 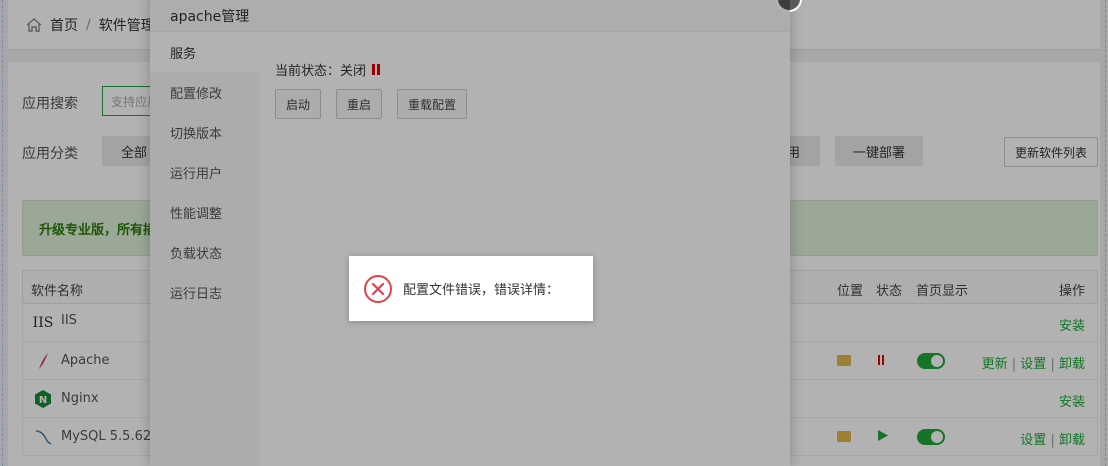 What do you see at coordinates (378, 289) in the screenshot?
I see `error-icon` at bounding box center [378, 289].